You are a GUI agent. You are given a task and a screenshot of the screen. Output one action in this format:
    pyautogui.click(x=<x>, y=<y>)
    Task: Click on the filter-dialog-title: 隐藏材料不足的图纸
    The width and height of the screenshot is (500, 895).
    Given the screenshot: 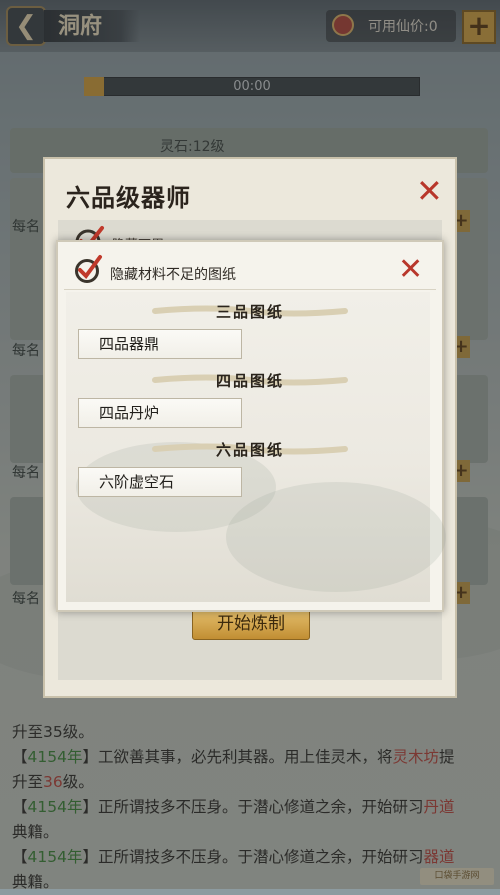 What is the action you would take?
    pyautogui.click(x=173, y=275)
    